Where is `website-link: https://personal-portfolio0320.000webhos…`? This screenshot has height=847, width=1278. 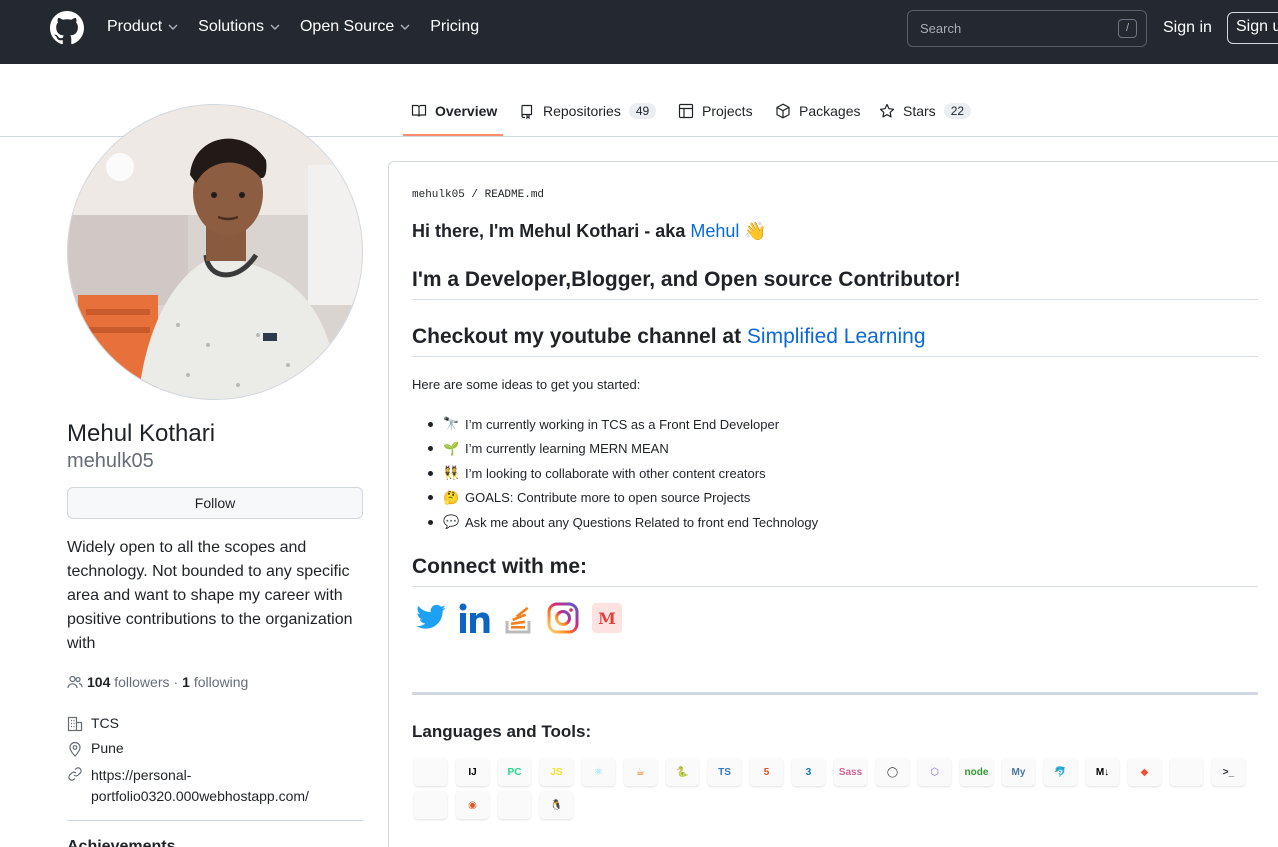 website-link: https://personal-portfolio0320.000webhos… is located at coordinates (221, 786).